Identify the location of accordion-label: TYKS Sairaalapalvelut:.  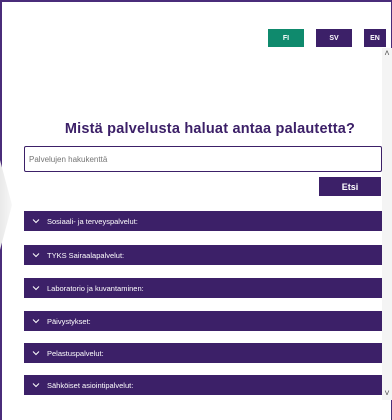
(86, 255).